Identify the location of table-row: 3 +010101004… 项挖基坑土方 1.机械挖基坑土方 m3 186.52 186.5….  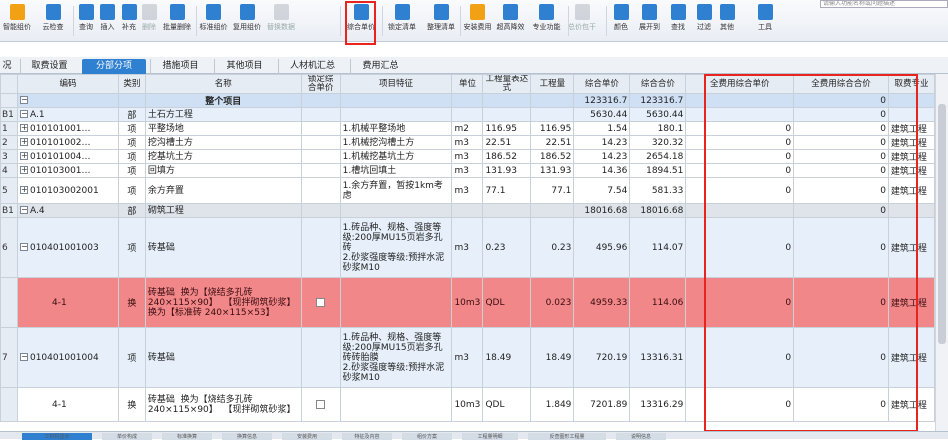
(467, 156).